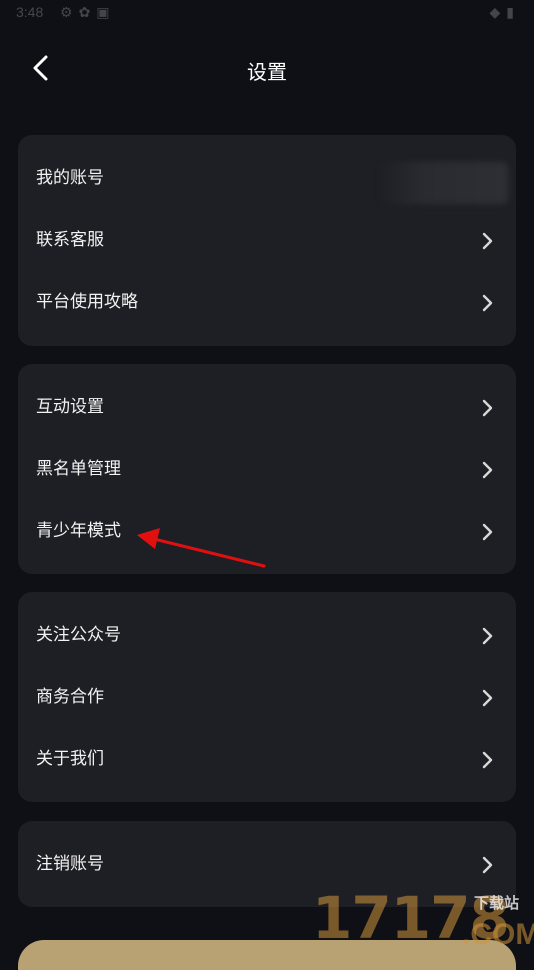  Describe the element at coordinates (106, 12) in the screenshot. I see `notification-icon: ▣` at that location.